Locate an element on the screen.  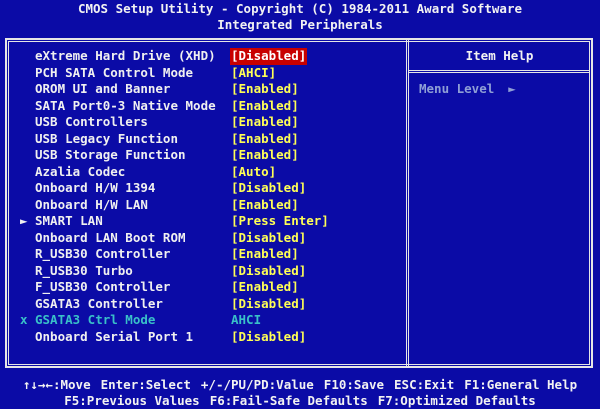
menu-level-indicator: Menu Level ► is located at coordinates (467, 89).